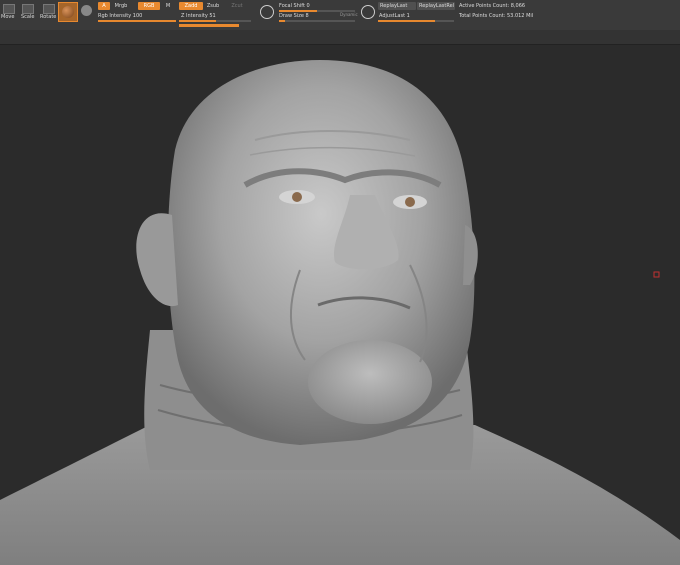 The image size is (680, 565). I want to click on scale-icon, so click(28, 9).